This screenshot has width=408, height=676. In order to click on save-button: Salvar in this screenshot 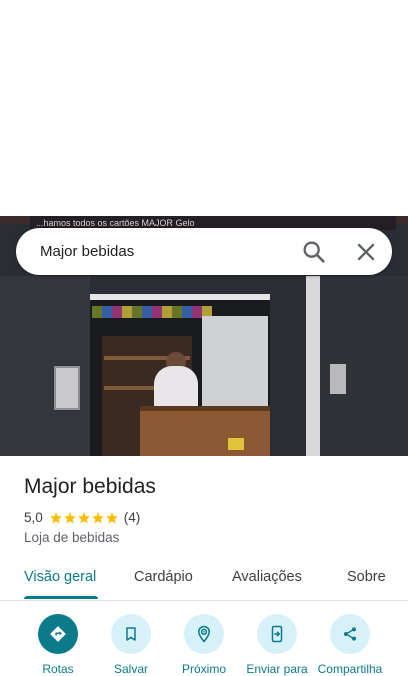, I will do `click(131, 645)`.